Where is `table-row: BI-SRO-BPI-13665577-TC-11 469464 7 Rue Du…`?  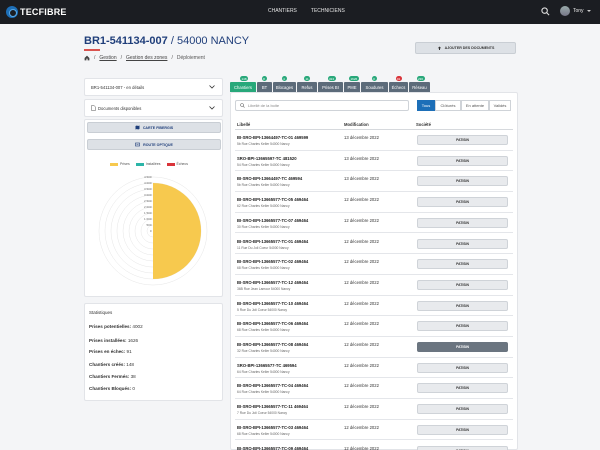 table-row: BI-SRO-BPI-13665577-TC-11 469464 7 Rue Du… is located at coordinates (374, 409).